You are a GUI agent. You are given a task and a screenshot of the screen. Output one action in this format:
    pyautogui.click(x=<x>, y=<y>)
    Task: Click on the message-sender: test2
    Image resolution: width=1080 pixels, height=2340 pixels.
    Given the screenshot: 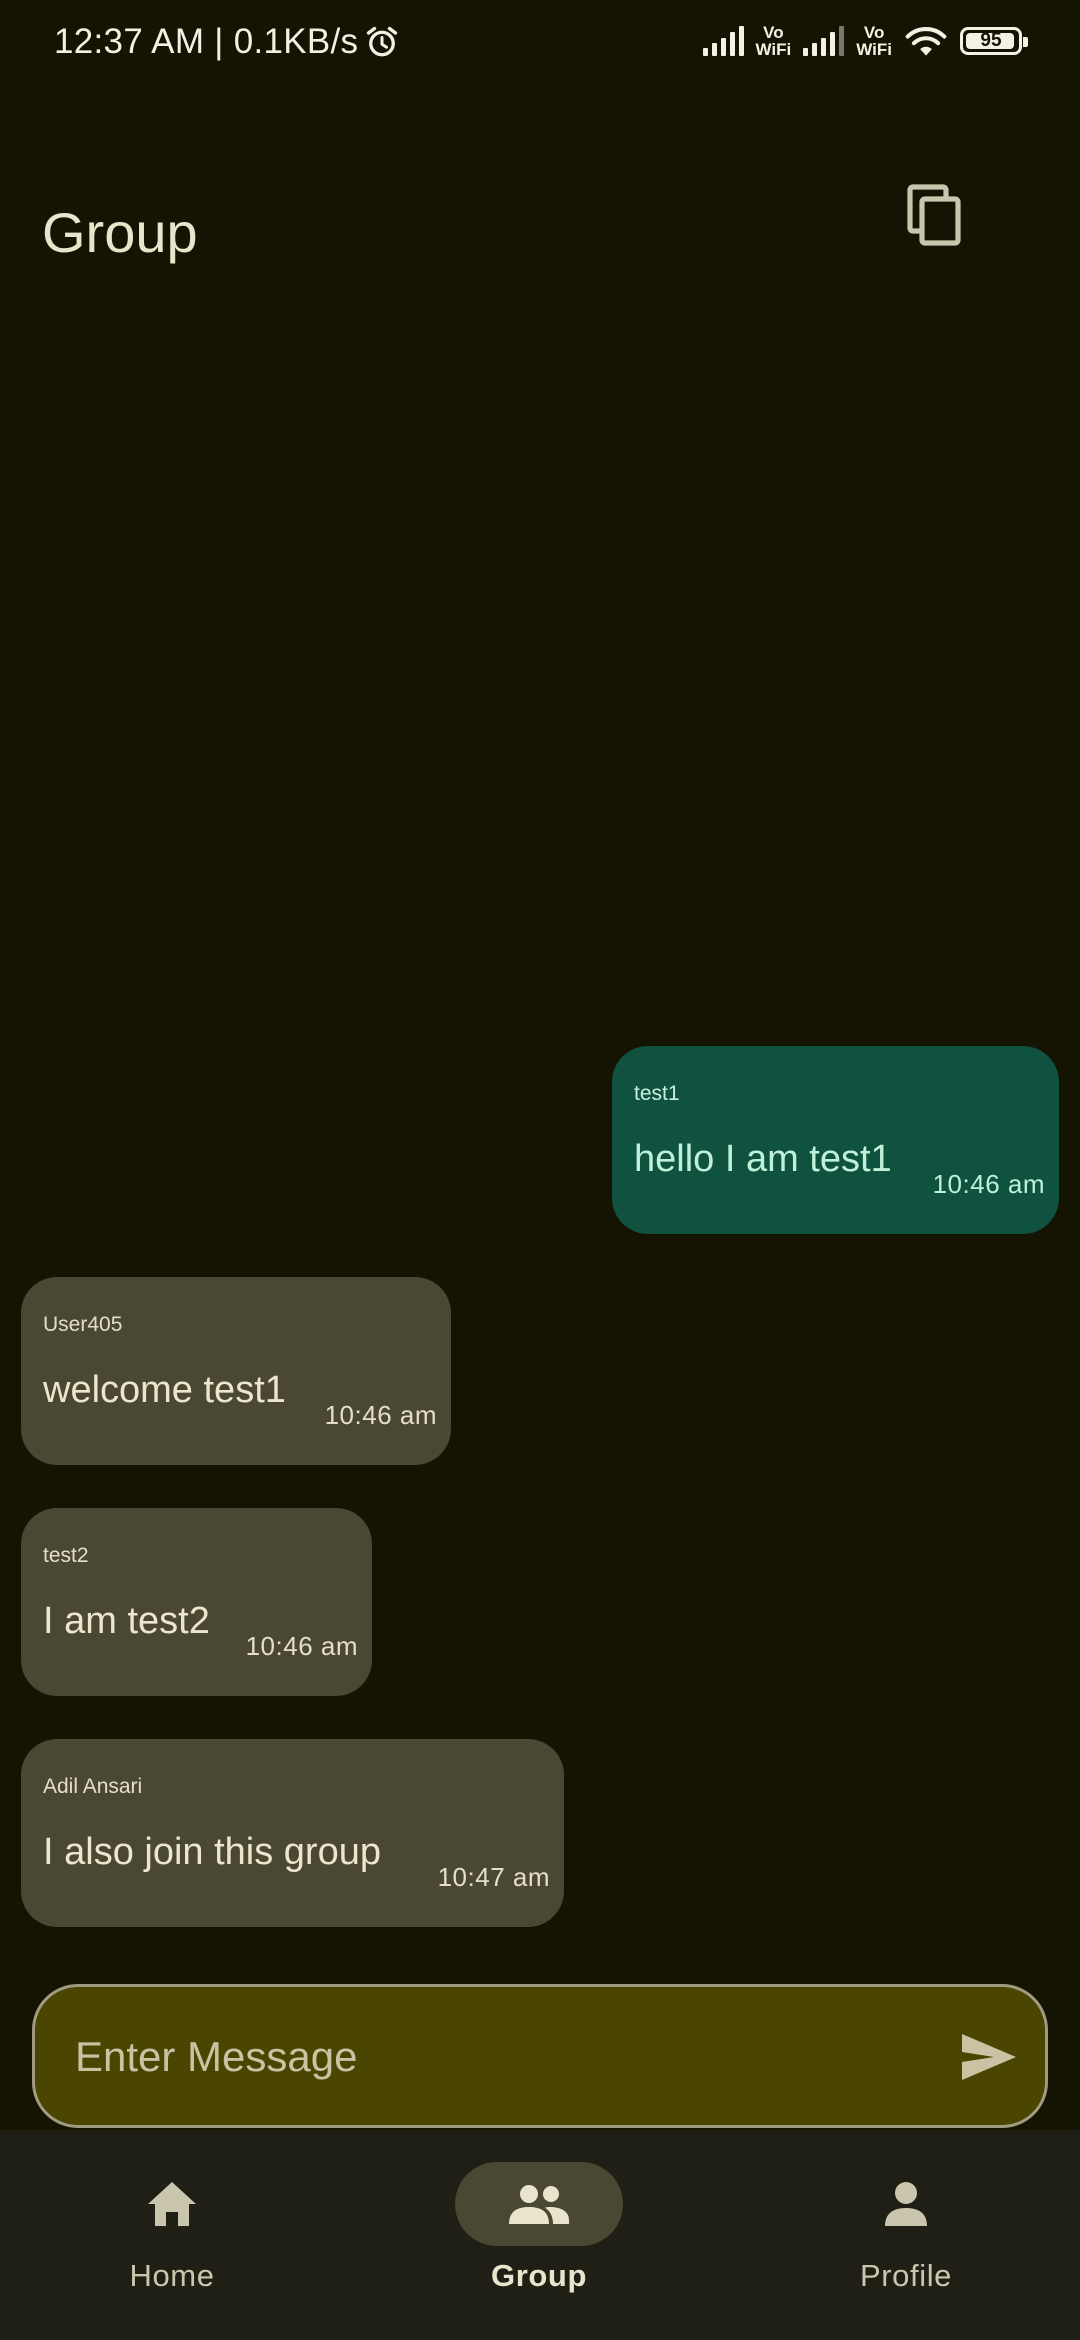 What is the action you would take?
    pyautogui.click(x=66, y=1555)
    